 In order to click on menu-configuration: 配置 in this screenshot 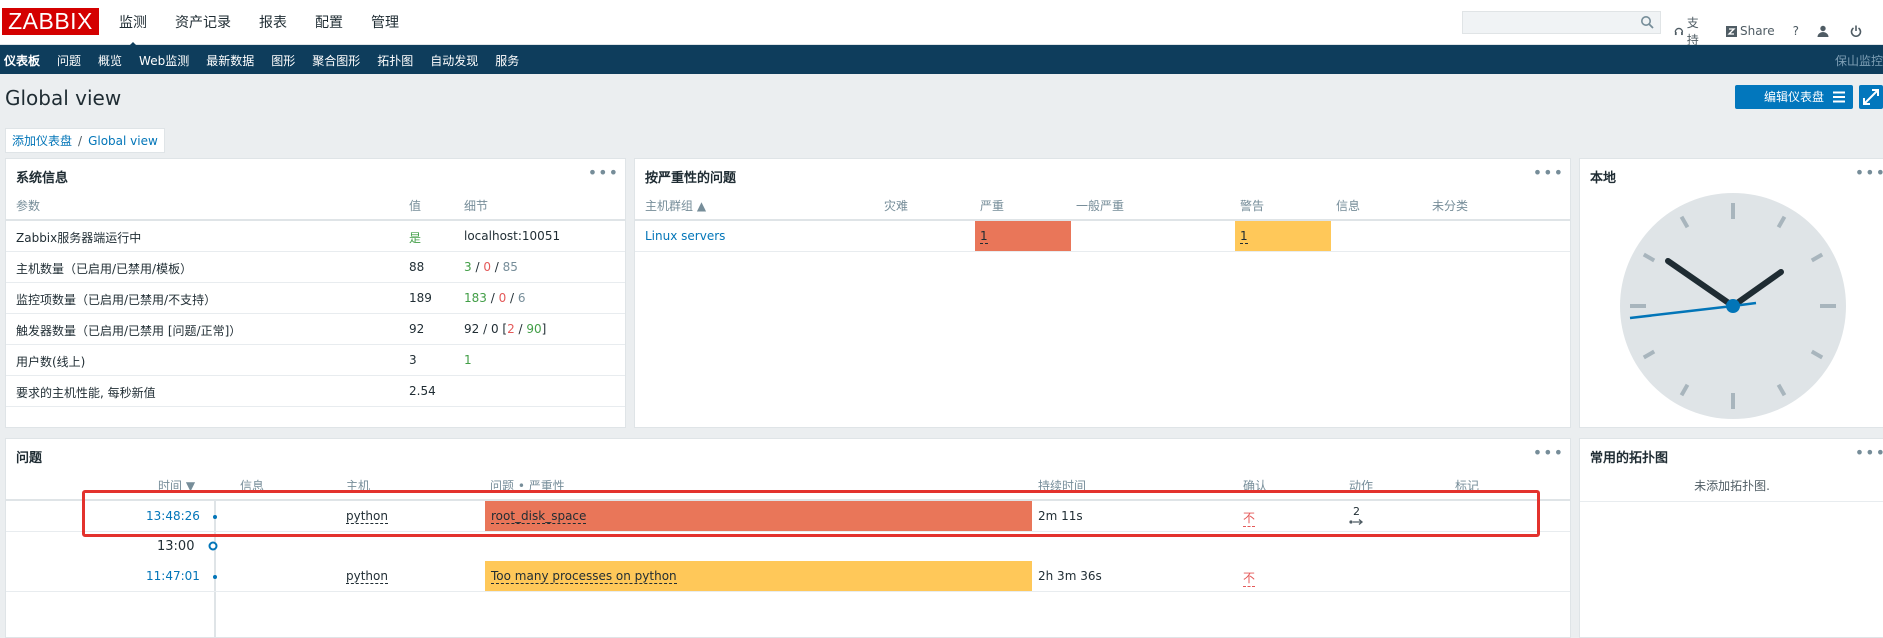, I will do `click(329, 22)`.